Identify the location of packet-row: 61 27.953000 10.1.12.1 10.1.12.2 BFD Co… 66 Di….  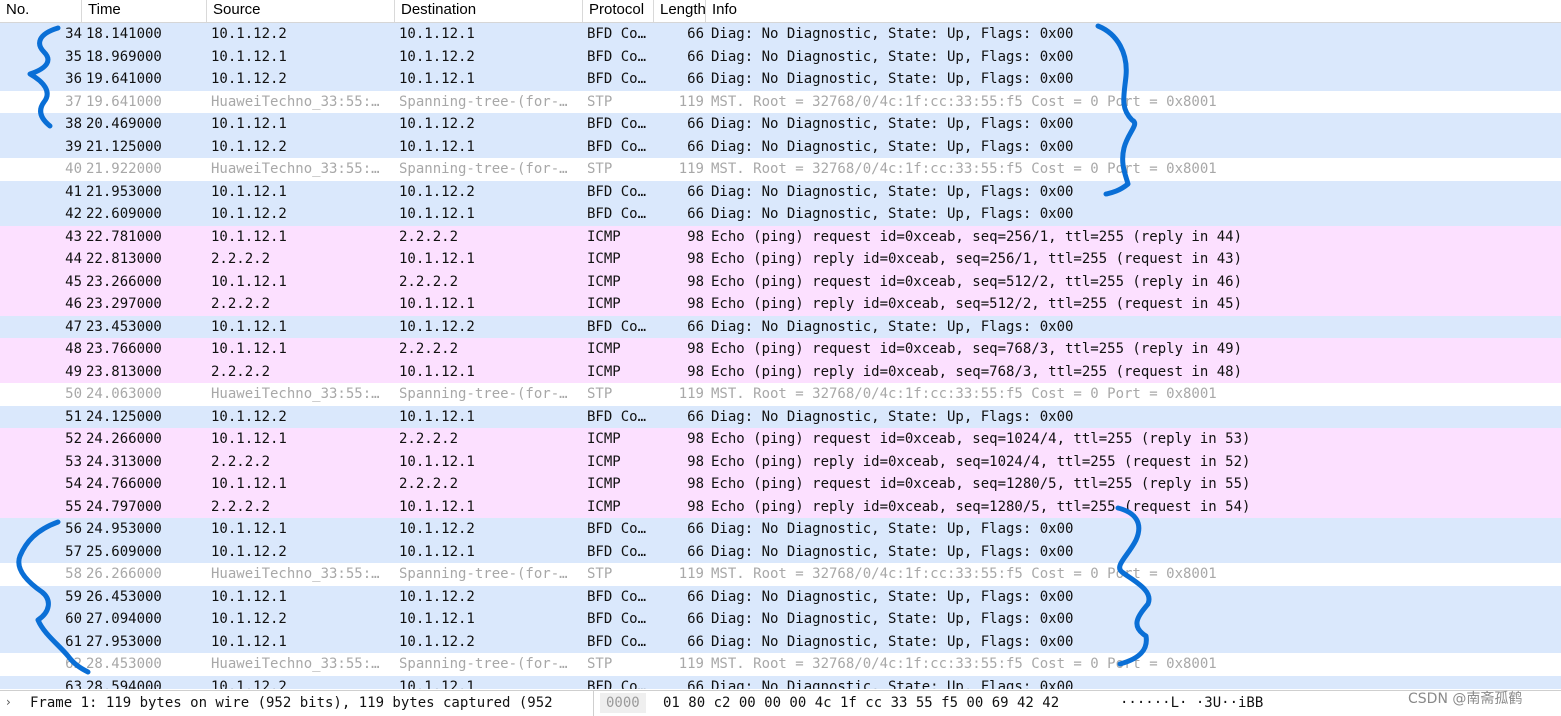
(780, 641).